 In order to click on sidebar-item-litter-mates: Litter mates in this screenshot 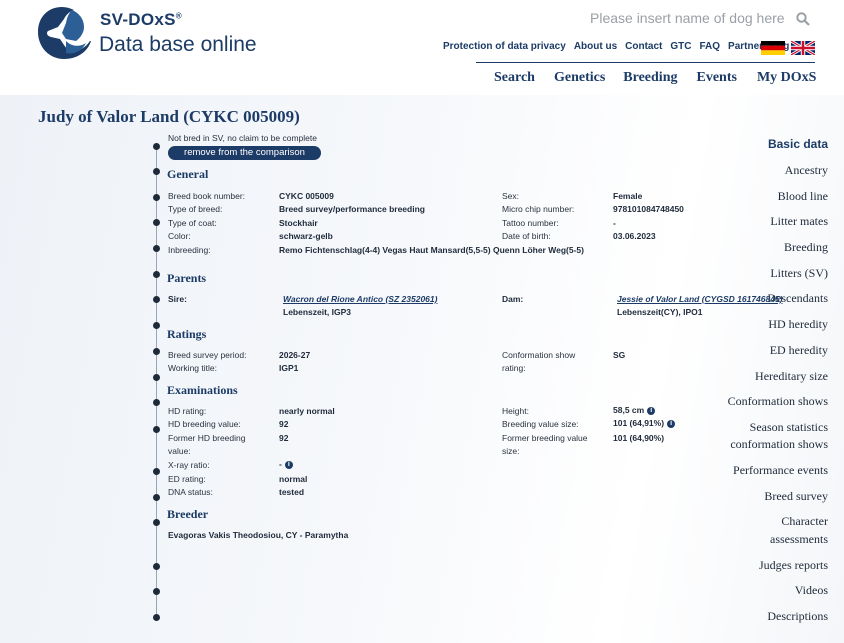, I will do `click(799, 221)`.